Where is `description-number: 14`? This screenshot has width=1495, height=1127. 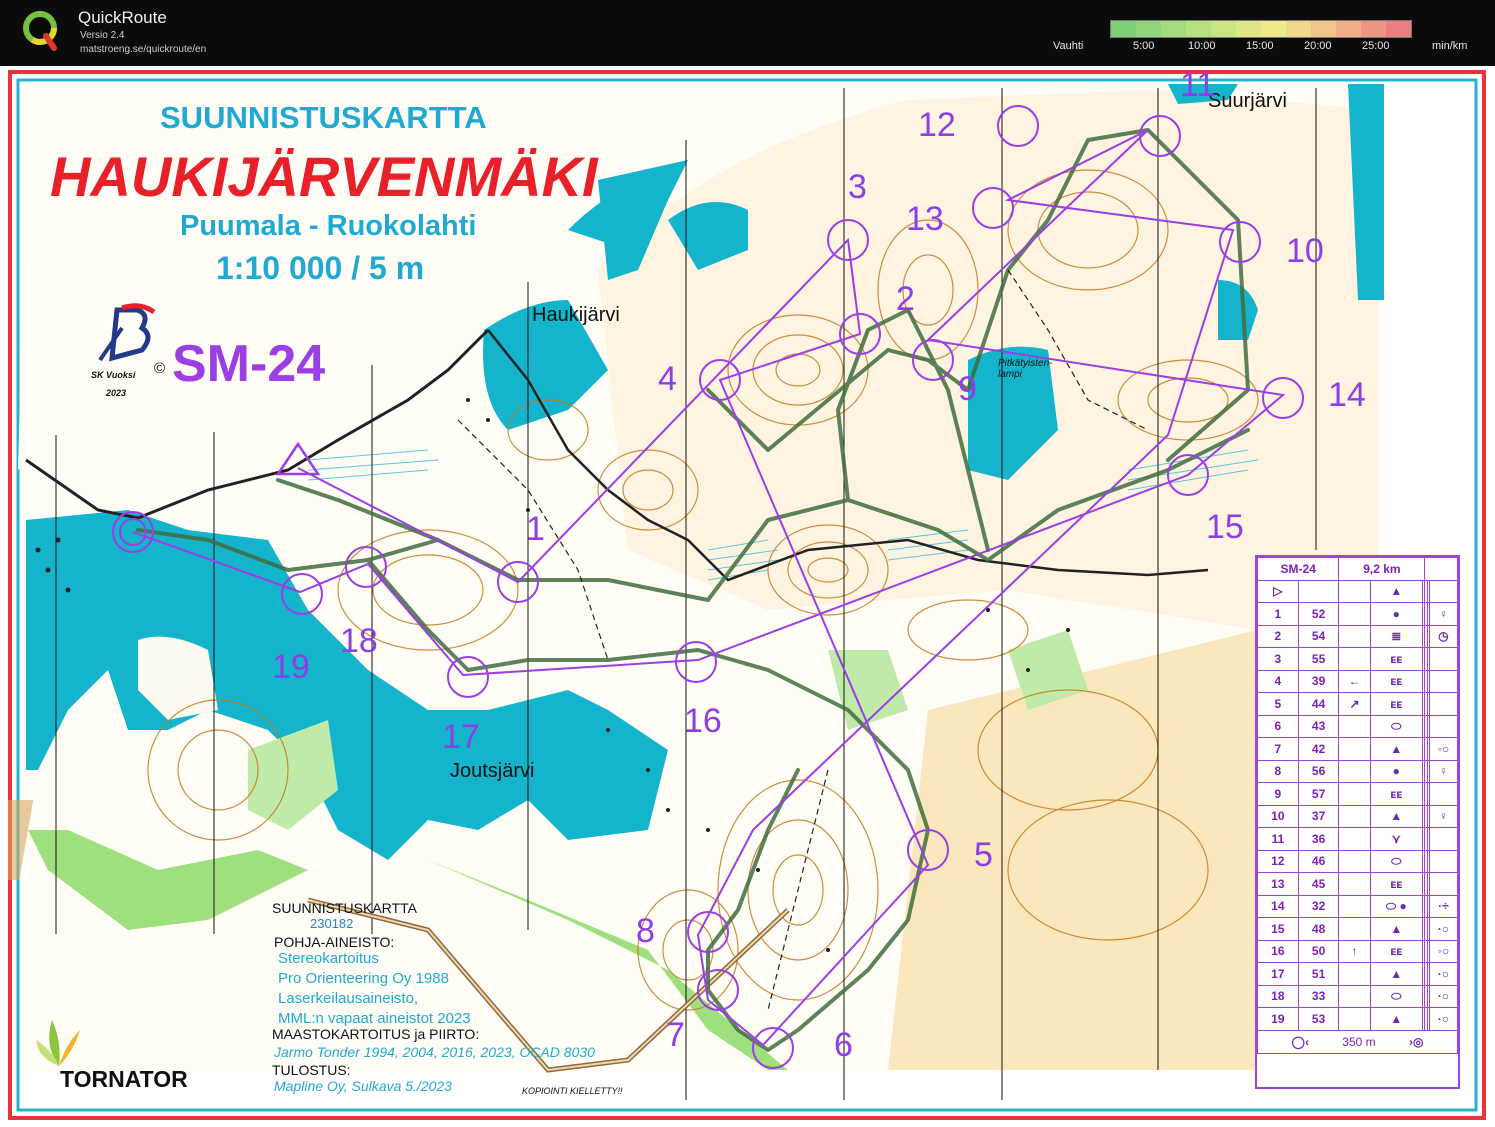 description-number: 14 is located at coordinates (1278, 906).